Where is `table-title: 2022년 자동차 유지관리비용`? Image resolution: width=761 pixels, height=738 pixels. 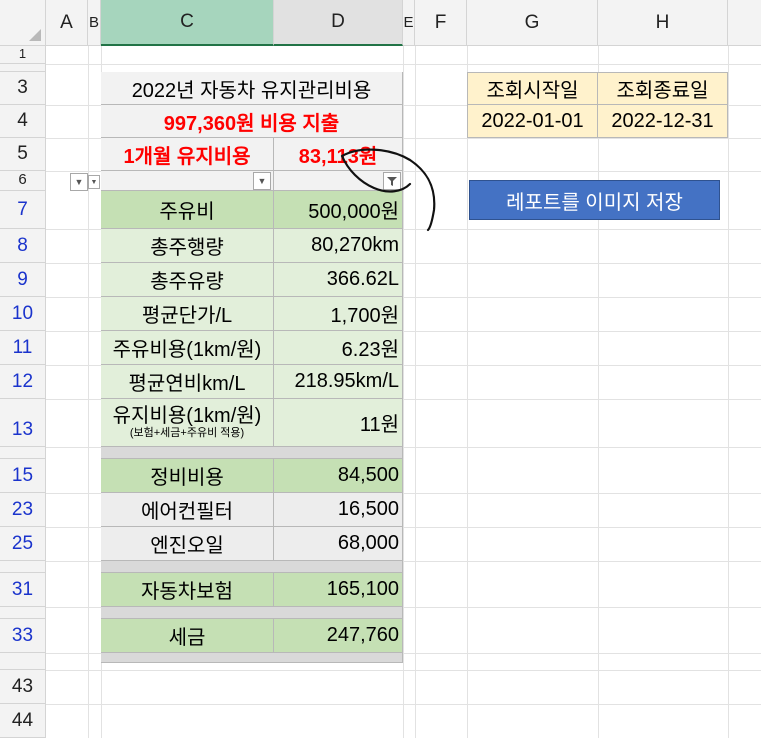
table-title: 2022년 자동차 유지관리비용 is located at coordinates (252, 88).